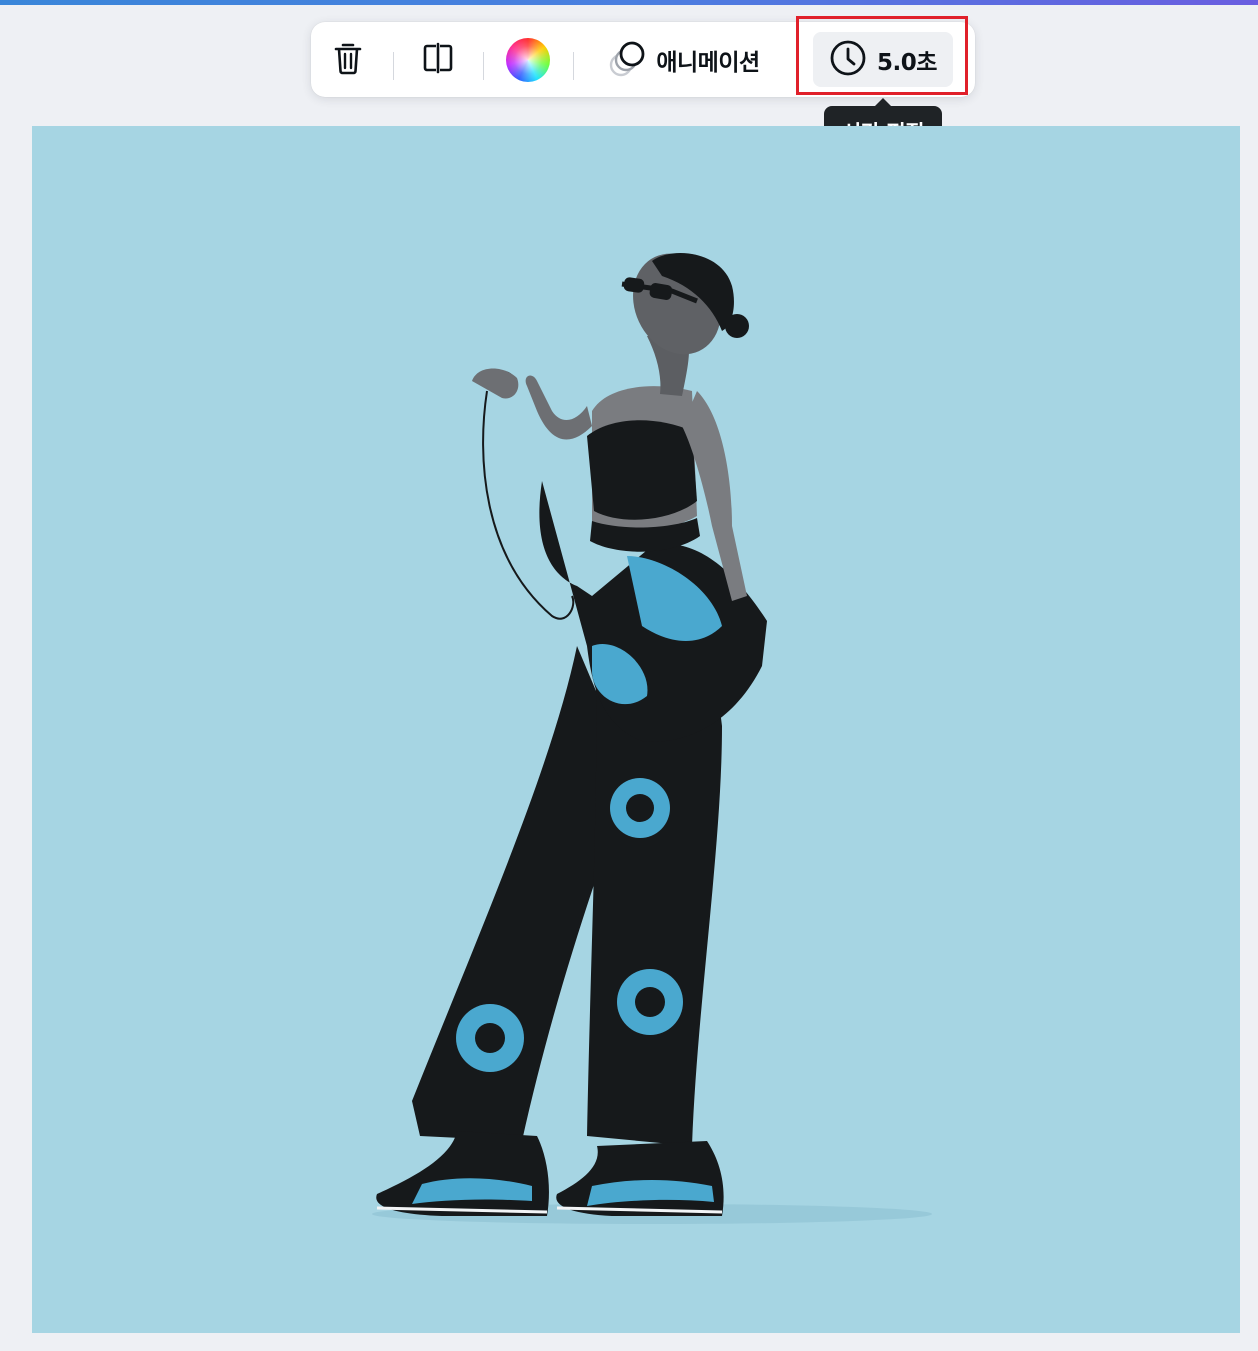  I want to click on timing-button: 5.0초, so click(883, 59).